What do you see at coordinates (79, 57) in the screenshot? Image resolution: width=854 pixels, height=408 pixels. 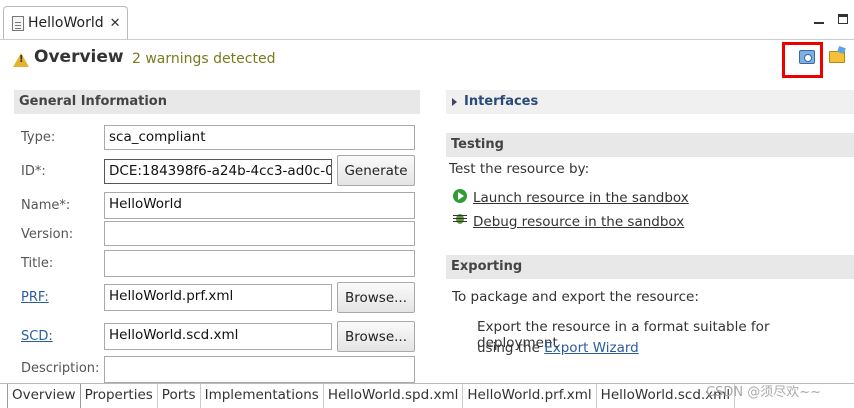 I see `page-title: Overview` at bounding box center [79, 57].